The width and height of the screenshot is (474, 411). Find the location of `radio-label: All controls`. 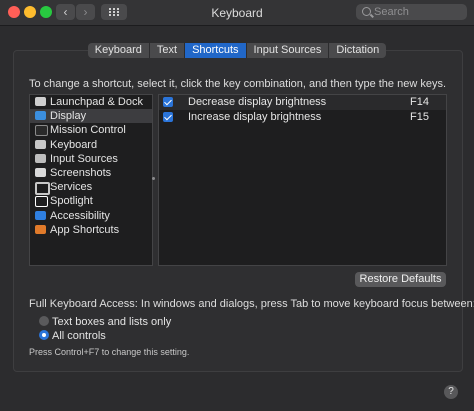

radio-label: All controls is located at coordinates (79, 336).